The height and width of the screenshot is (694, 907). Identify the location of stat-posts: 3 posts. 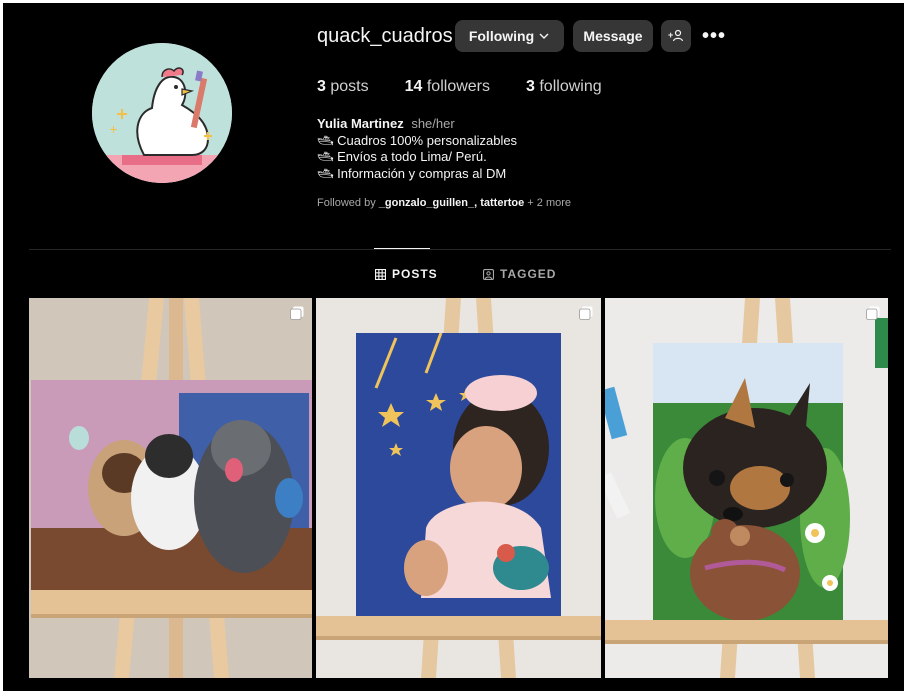
(343, 87).